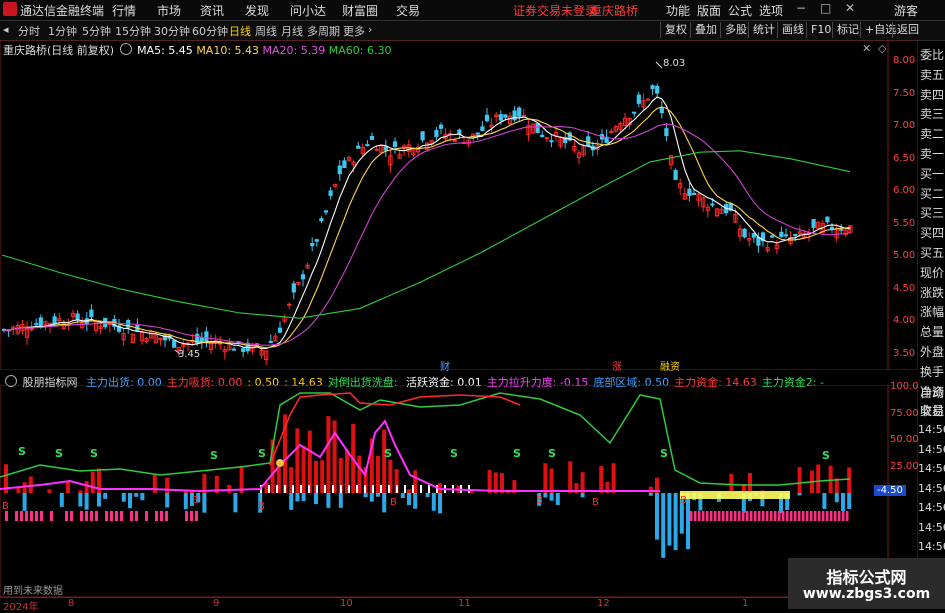  Describe the element at coordinates (818, 30) in the screenshot. I see `tool-f10: F10` at that location.